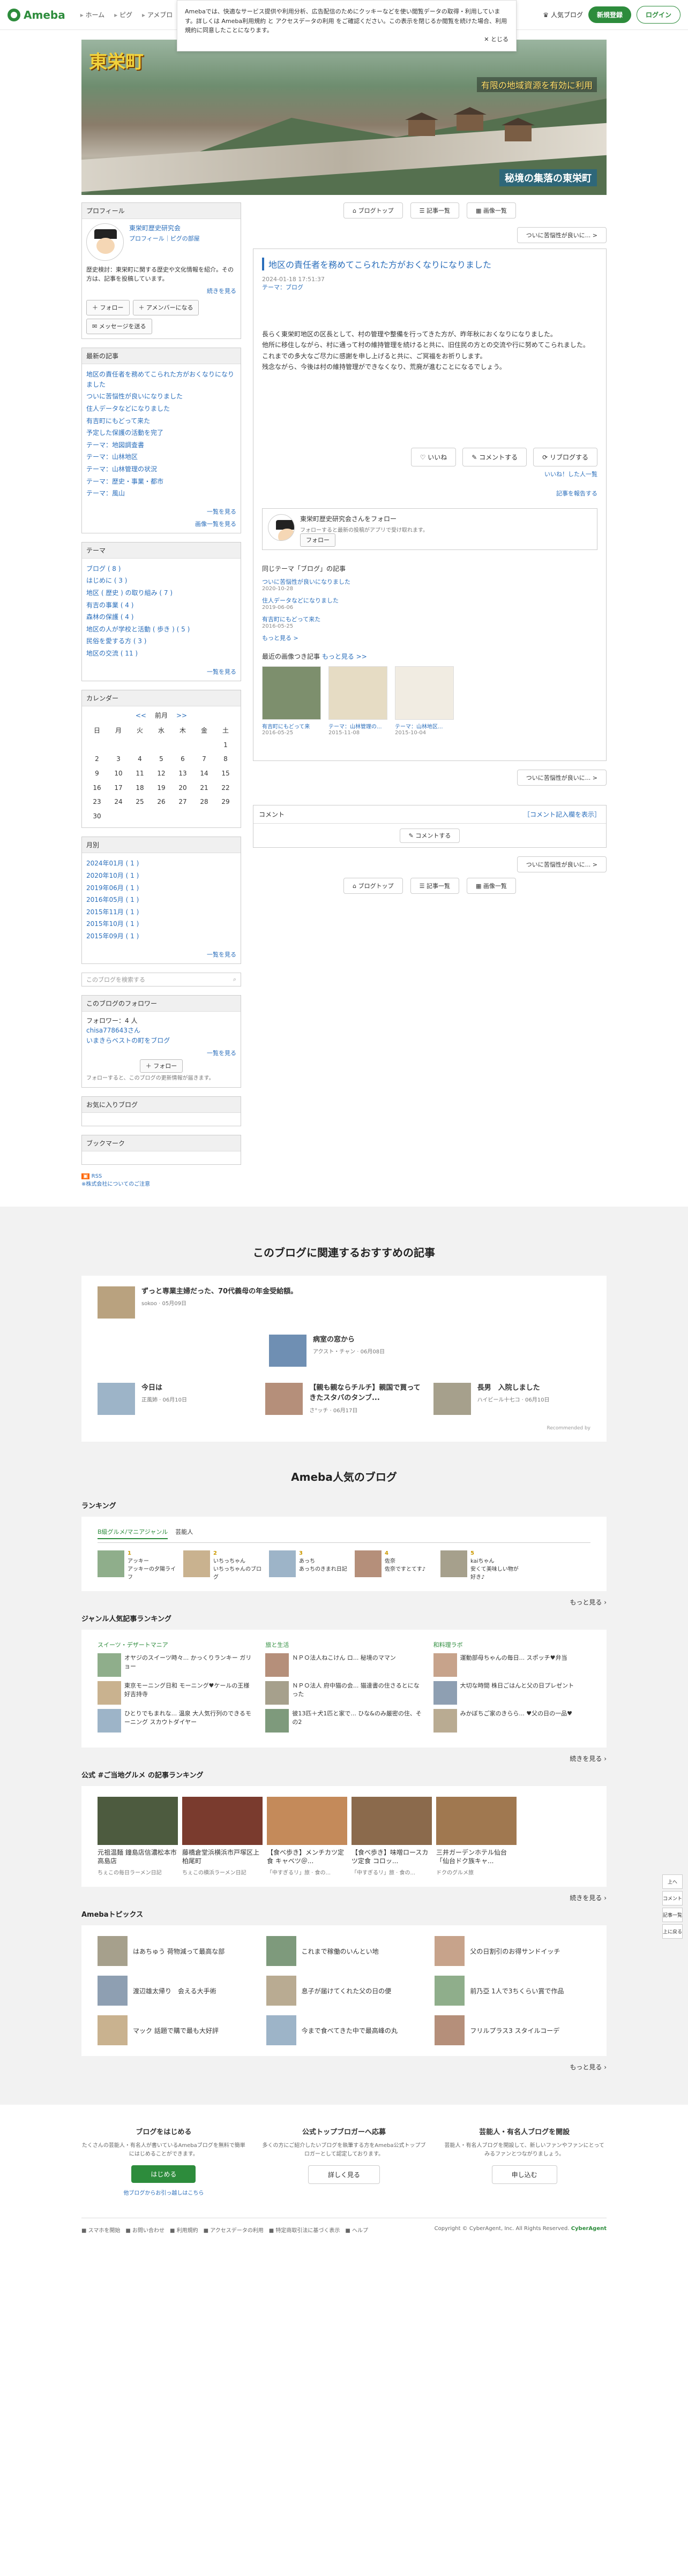  What do you see at coordinates (222, 1836) in the screenshot?
I see `gourmet-item: 藤橋倉堂浜横浜市戸塚区上柏尾町 ちぇこの横浜ラーメン日記` at bounding box center [222, 1836].